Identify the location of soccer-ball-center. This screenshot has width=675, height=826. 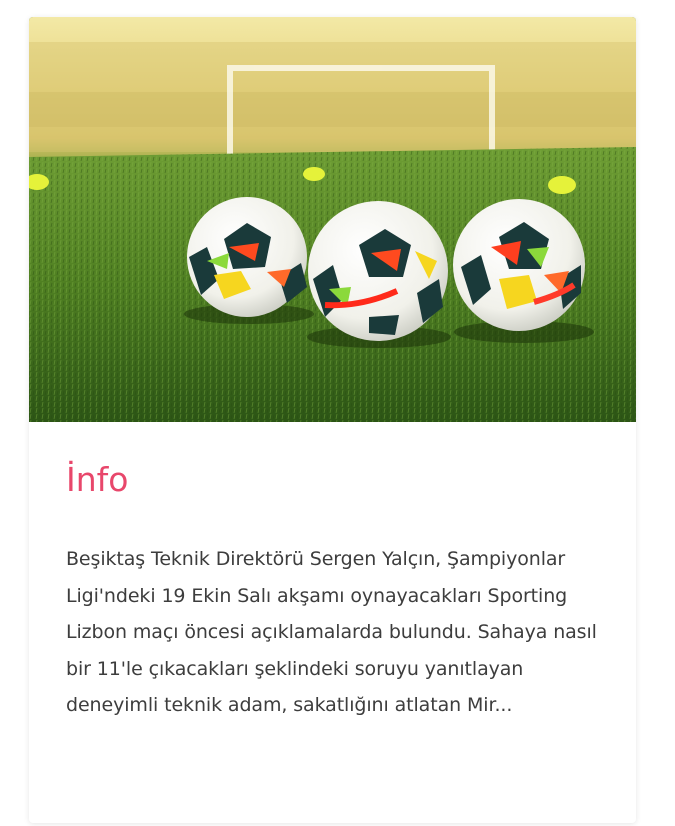
(378, 271).